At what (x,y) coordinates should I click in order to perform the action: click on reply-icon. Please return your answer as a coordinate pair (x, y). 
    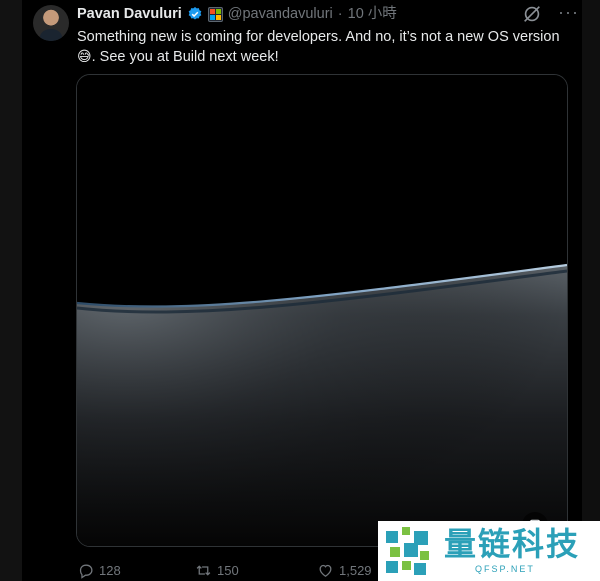
    Looking at the image, I should click on (86, 571).